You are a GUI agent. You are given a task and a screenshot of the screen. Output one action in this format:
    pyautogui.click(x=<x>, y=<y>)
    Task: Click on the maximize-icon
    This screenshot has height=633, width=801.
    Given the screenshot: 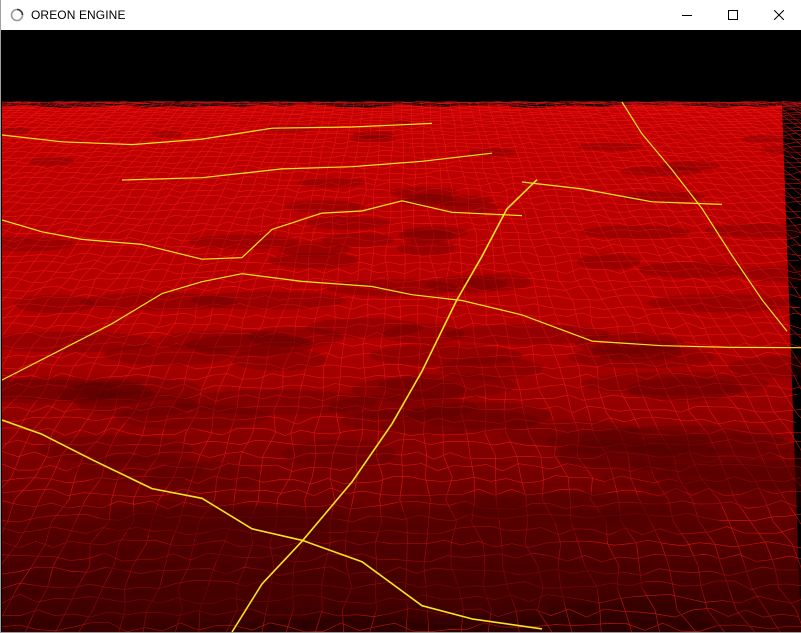 What is the action you would take?
    pyautogui.click(x=733, y=15)
    